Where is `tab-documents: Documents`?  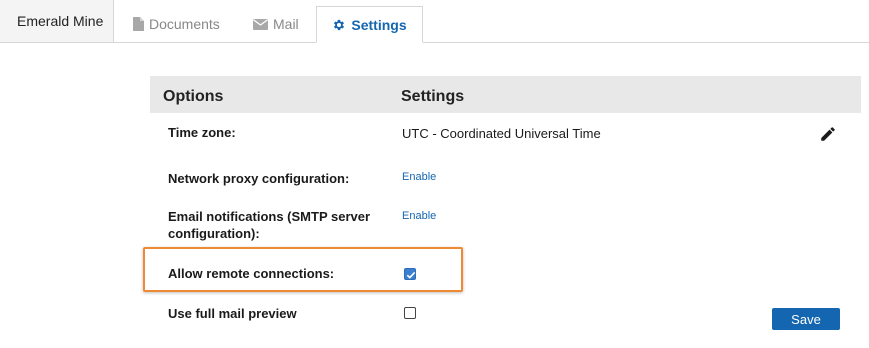 tab-documents: Documents is located at coordinates (183, 24).